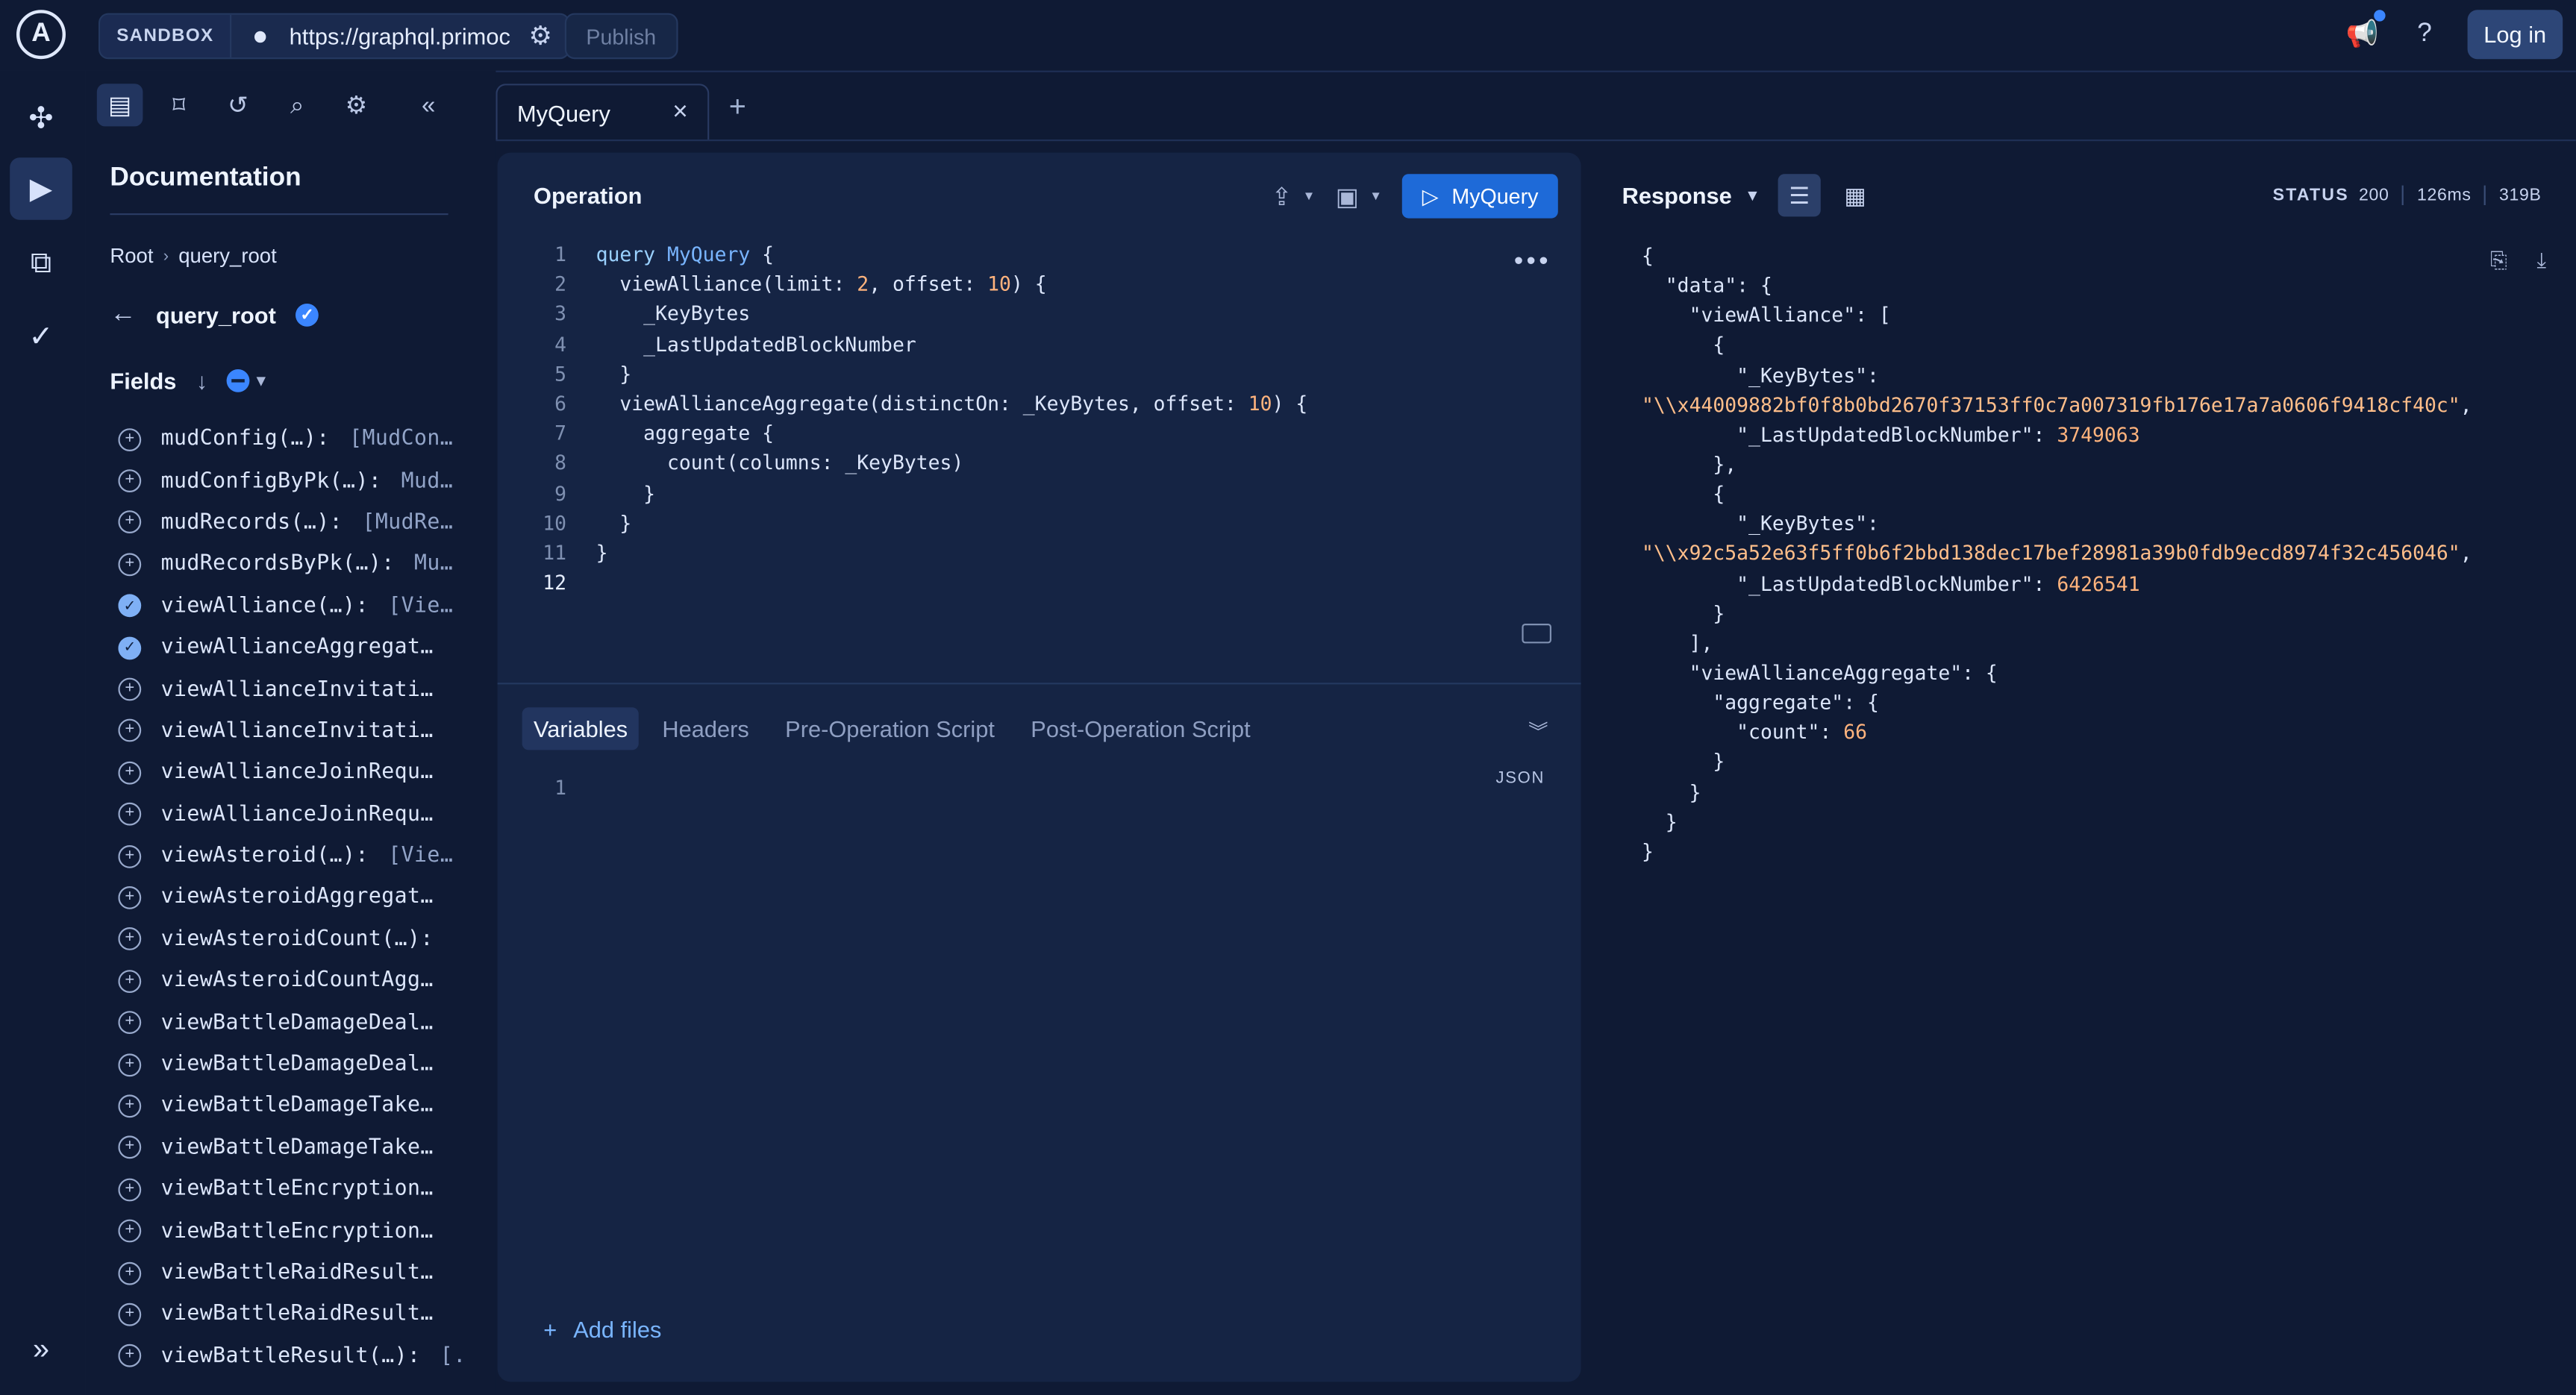 The image size is (2576, 1395). What do you see at coordinates (1532, 263) in the screenshot?
I see `more-options-icon: •••` at bounding box center [1532, 263].